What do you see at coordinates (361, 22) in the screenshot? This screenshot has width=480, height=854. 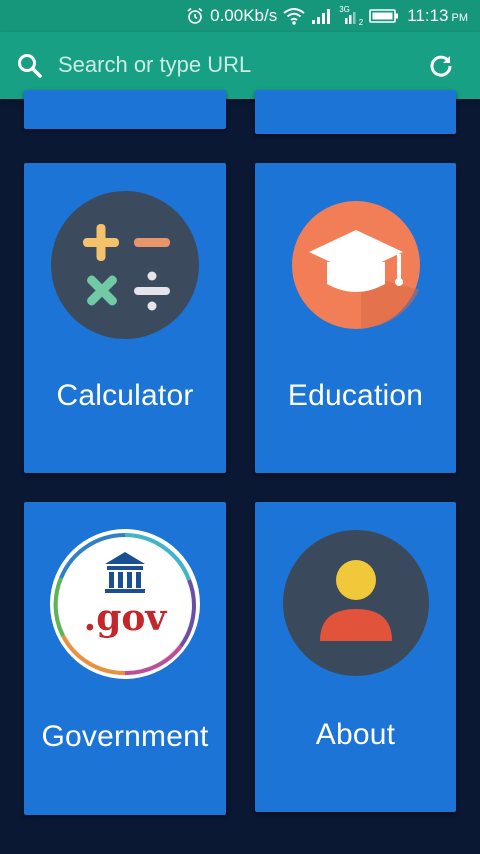 I see `sim-slot-label: 2` at bounding box center [361, 22].